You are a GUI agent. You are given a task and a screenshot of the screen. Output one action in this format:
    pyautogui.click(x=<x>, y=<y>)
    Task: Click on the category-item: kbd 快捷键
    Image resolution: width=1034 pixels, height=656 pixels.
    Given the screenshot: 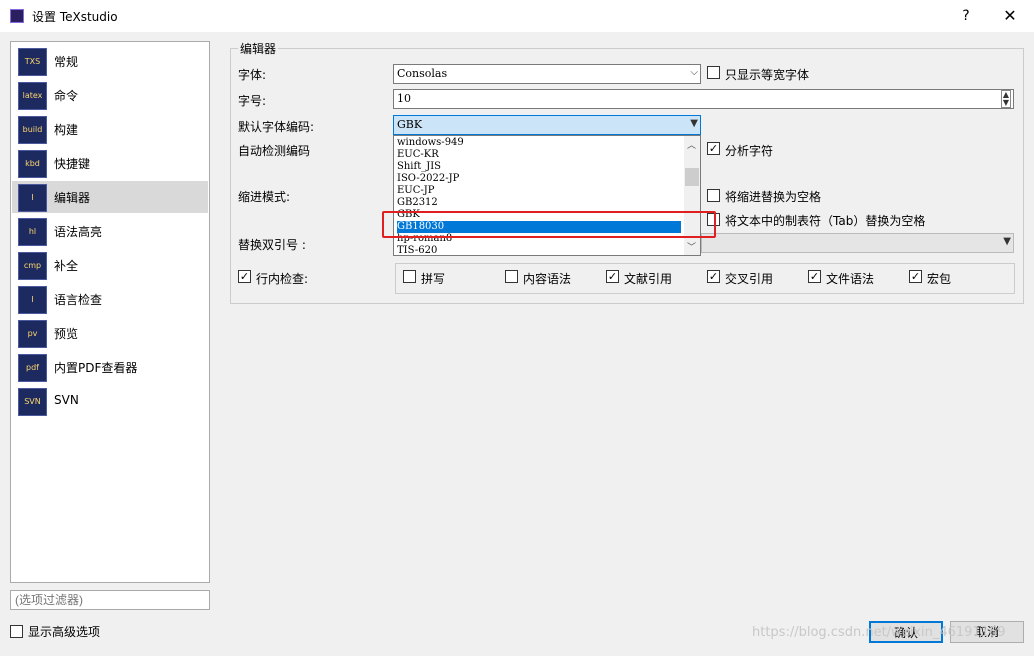 What is the action you would take?
    pyautogui.click(x=110, y=163)
    